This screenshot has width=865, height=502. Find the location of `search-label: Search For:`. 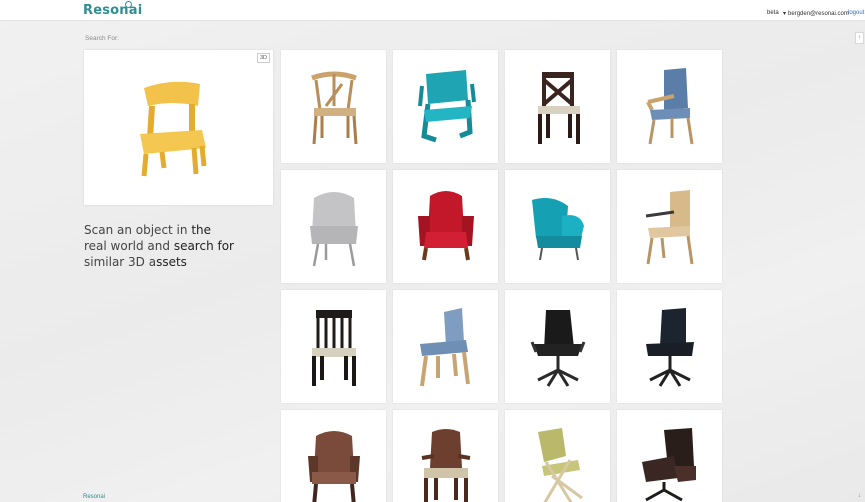

search-label: Search For: is located at coordinates (102, 38).